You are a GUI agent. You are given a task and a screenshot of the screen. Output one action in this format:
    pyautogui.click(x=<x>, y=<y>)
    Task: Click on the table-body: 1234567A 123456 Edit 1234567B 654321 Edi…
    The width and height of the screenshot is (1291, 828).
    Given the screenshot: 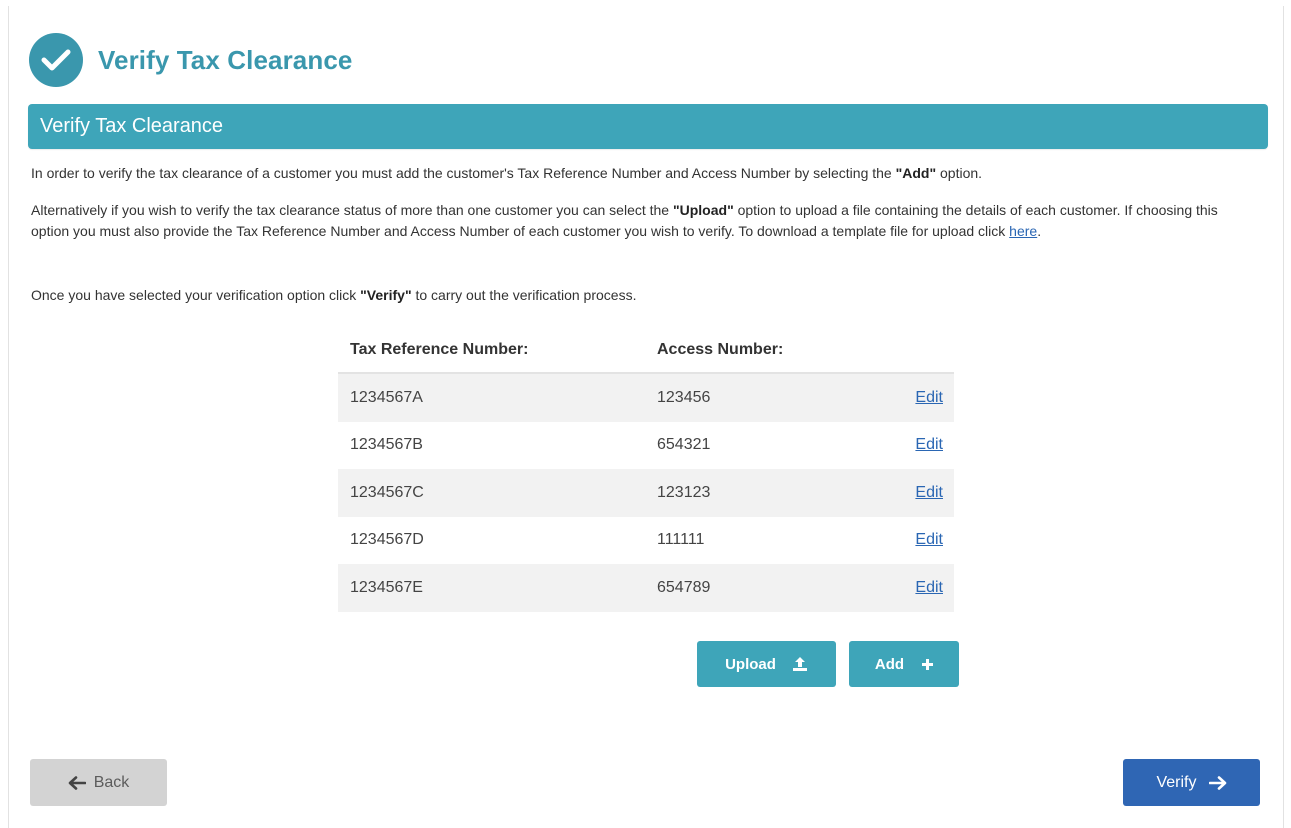 What is the action you would take?
    pyautogui.click(x=646, y=493)
    